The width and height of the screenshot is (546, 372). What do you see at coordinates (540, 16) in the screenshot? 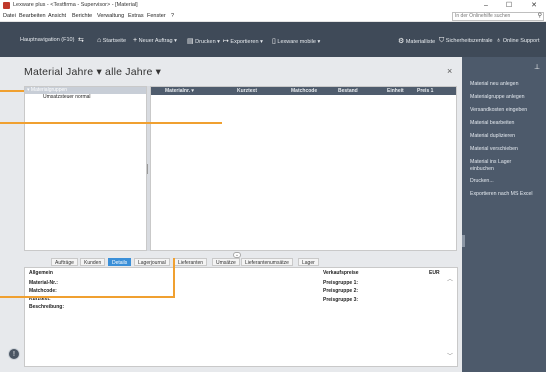
I see `search-icon: ⚲` at bounding box center [540, 16].